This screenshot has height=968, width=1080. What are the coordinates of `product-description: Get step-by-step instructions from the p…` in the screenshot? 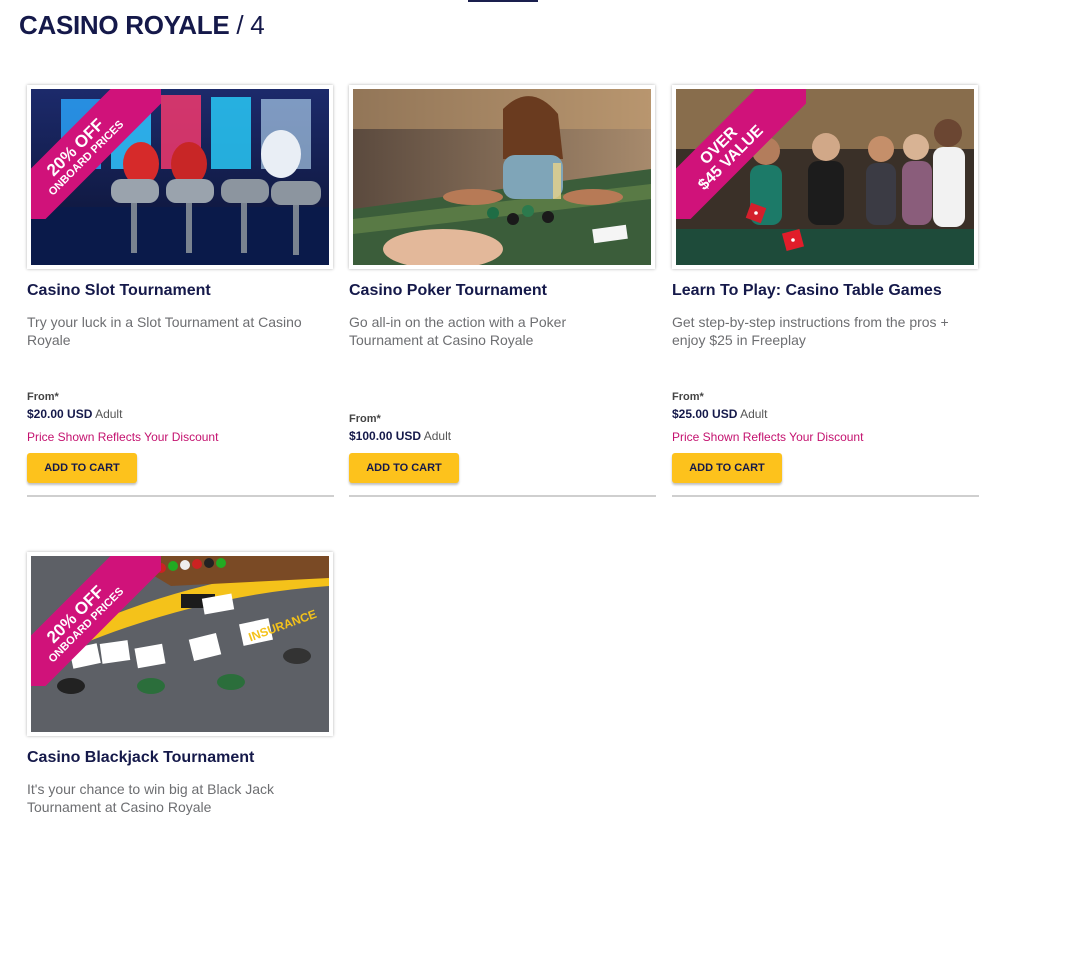 It's located at (810, 331).